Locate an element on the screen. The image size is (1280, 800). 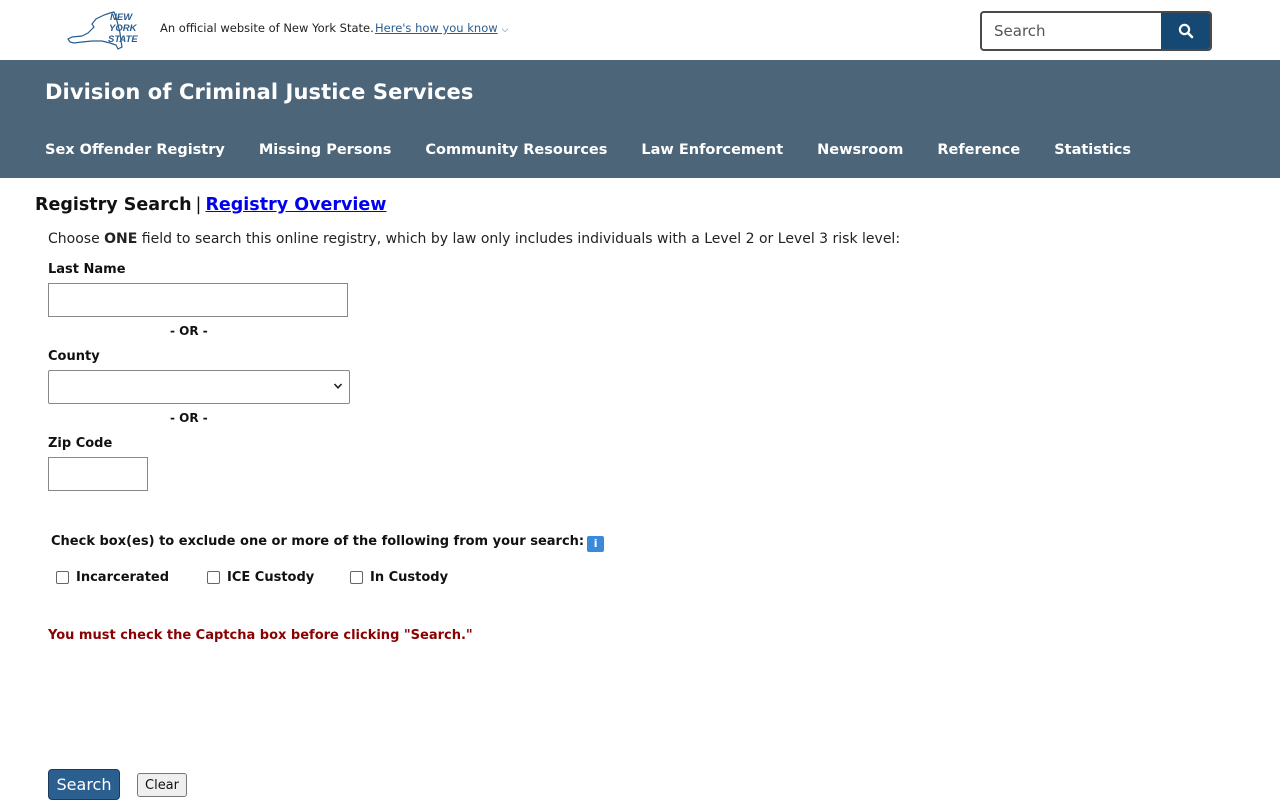
site-search-button is located at coordinates (1185, 31).